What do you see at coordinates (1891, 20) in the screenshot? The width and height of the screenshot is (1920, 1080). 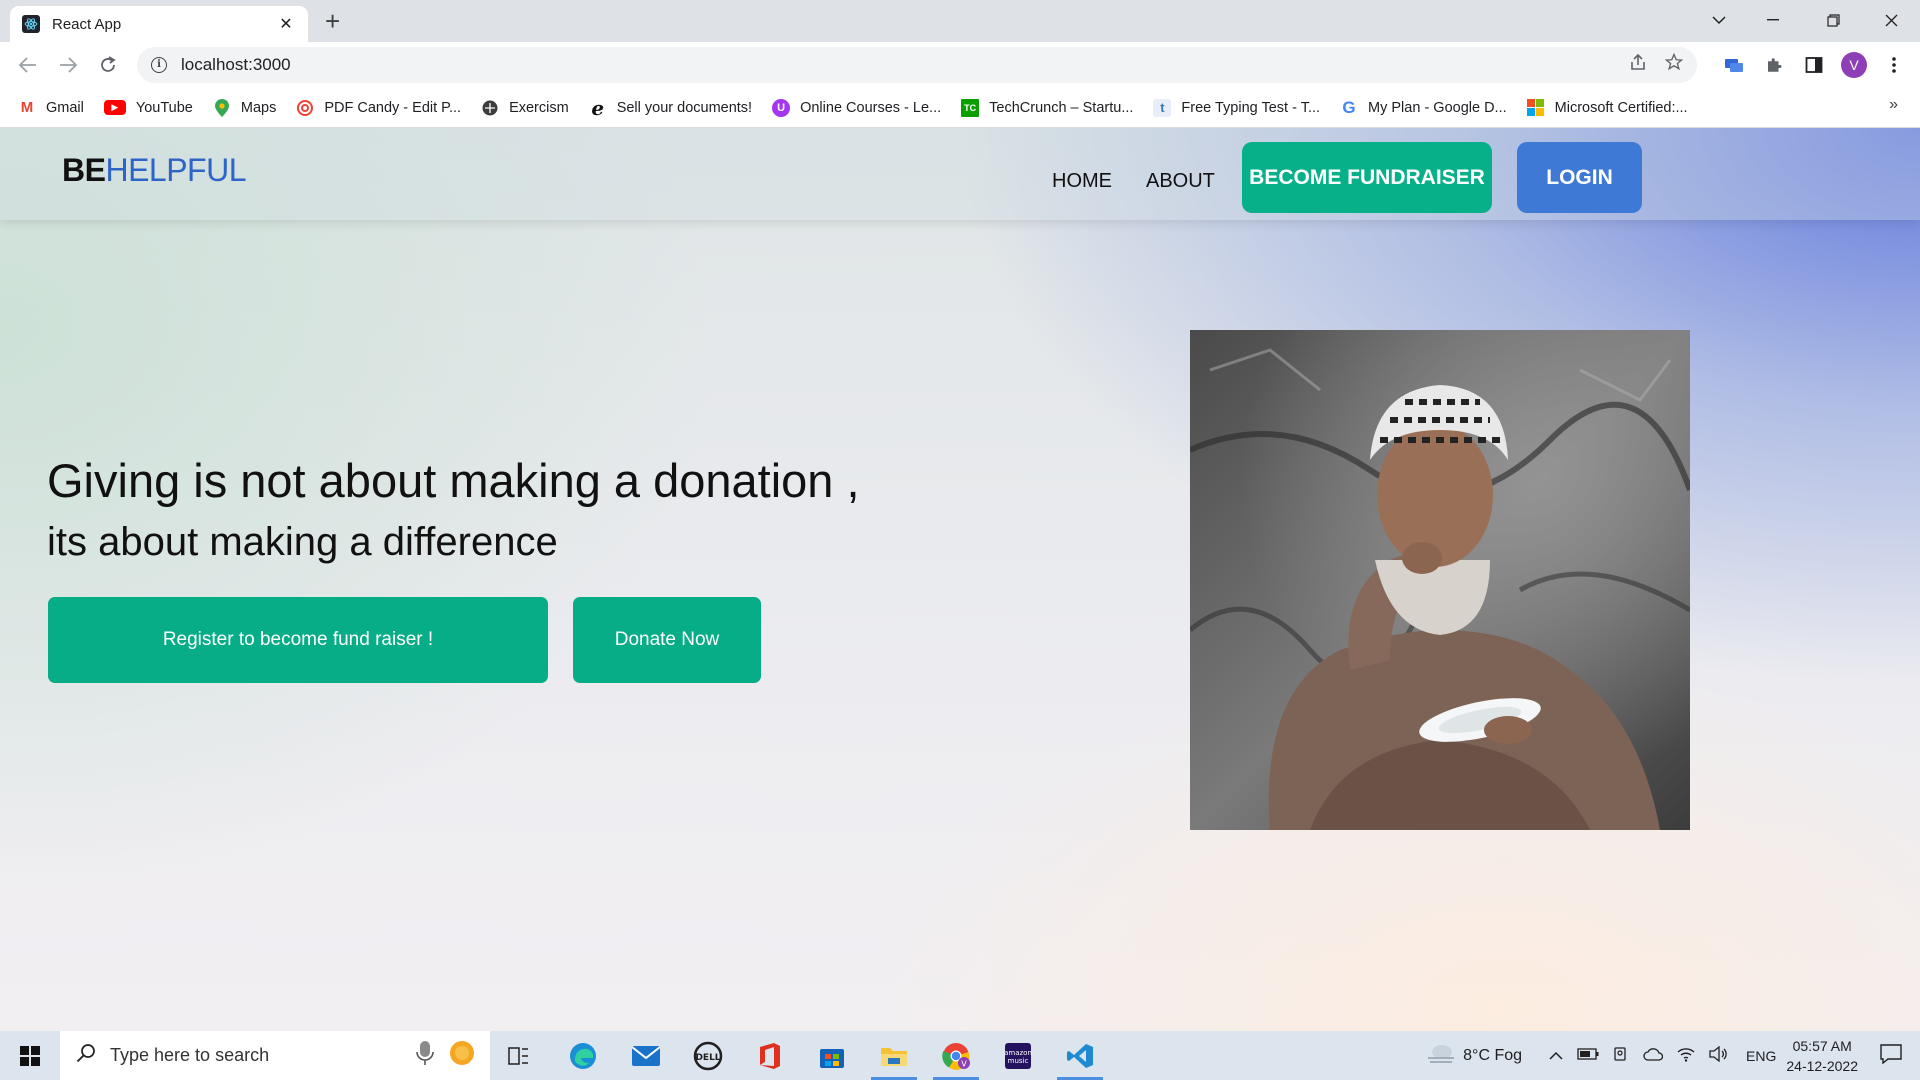 I see `close-window-icon` at bounding box center [1891, 20].